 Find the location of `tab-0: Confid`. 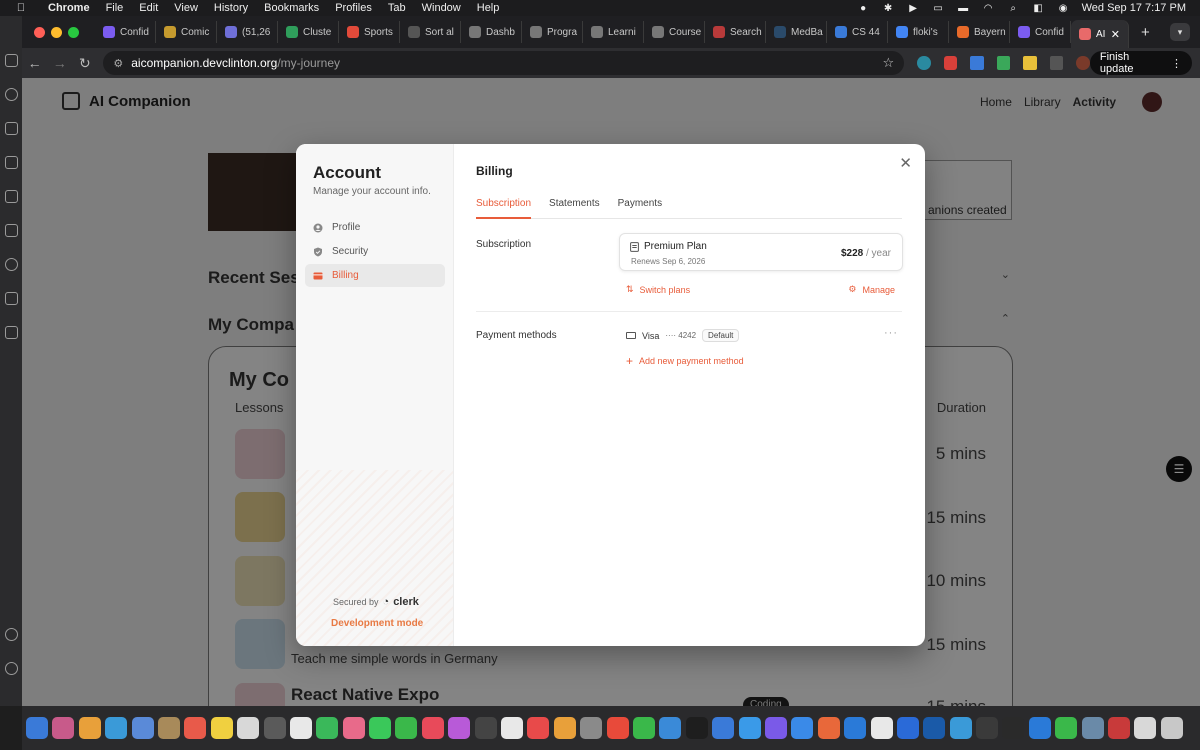

tab-0: Confid is located at coordinates (125, 32).